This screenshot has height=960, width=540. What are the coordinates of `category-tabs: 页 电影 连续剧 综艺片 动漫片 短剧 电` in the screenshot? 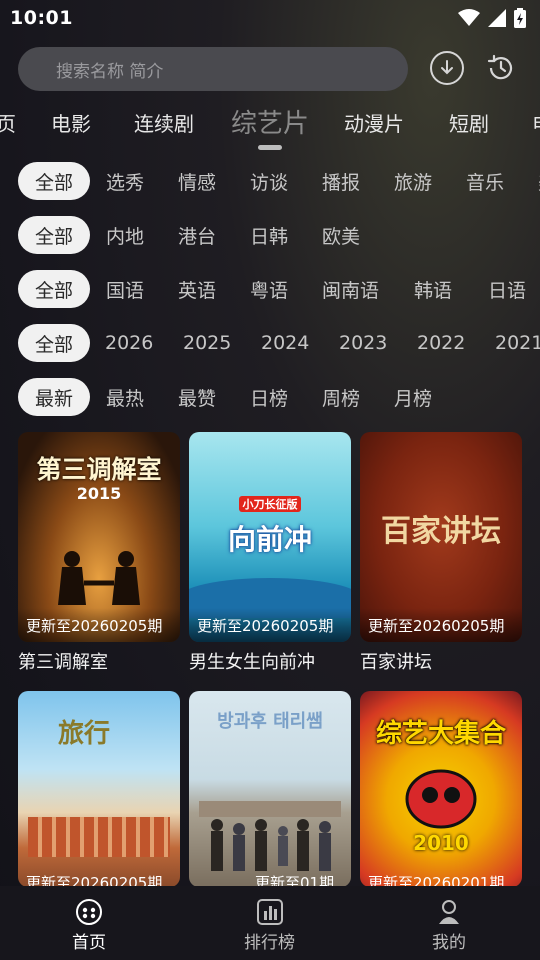 It's located at (270, 125).